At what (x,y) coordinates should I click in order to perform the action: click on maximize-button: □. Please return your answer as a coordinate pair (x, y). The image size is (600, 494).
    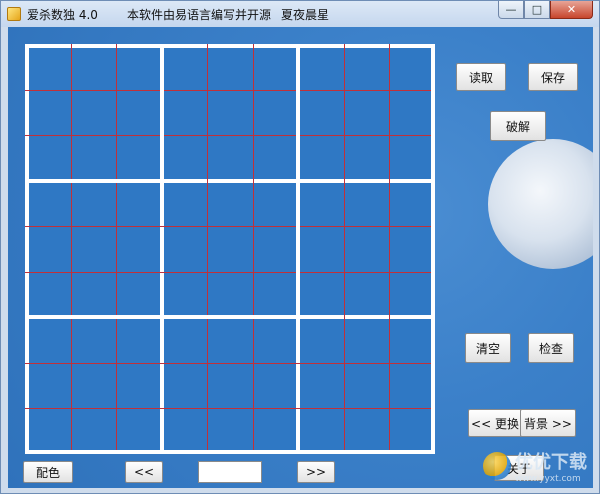
    Looking at the image, I should click on (537, 10).